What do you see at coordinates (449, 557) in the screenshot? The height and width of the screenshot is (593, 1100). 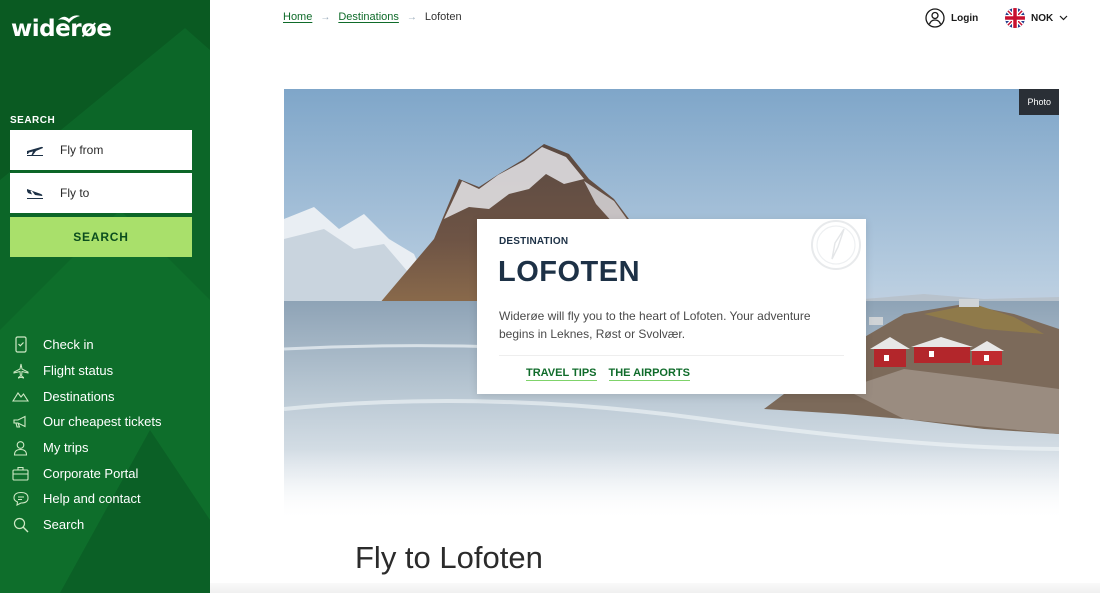 I see `page-title: Fly to Lofoten` at bounding box center [449, 557].